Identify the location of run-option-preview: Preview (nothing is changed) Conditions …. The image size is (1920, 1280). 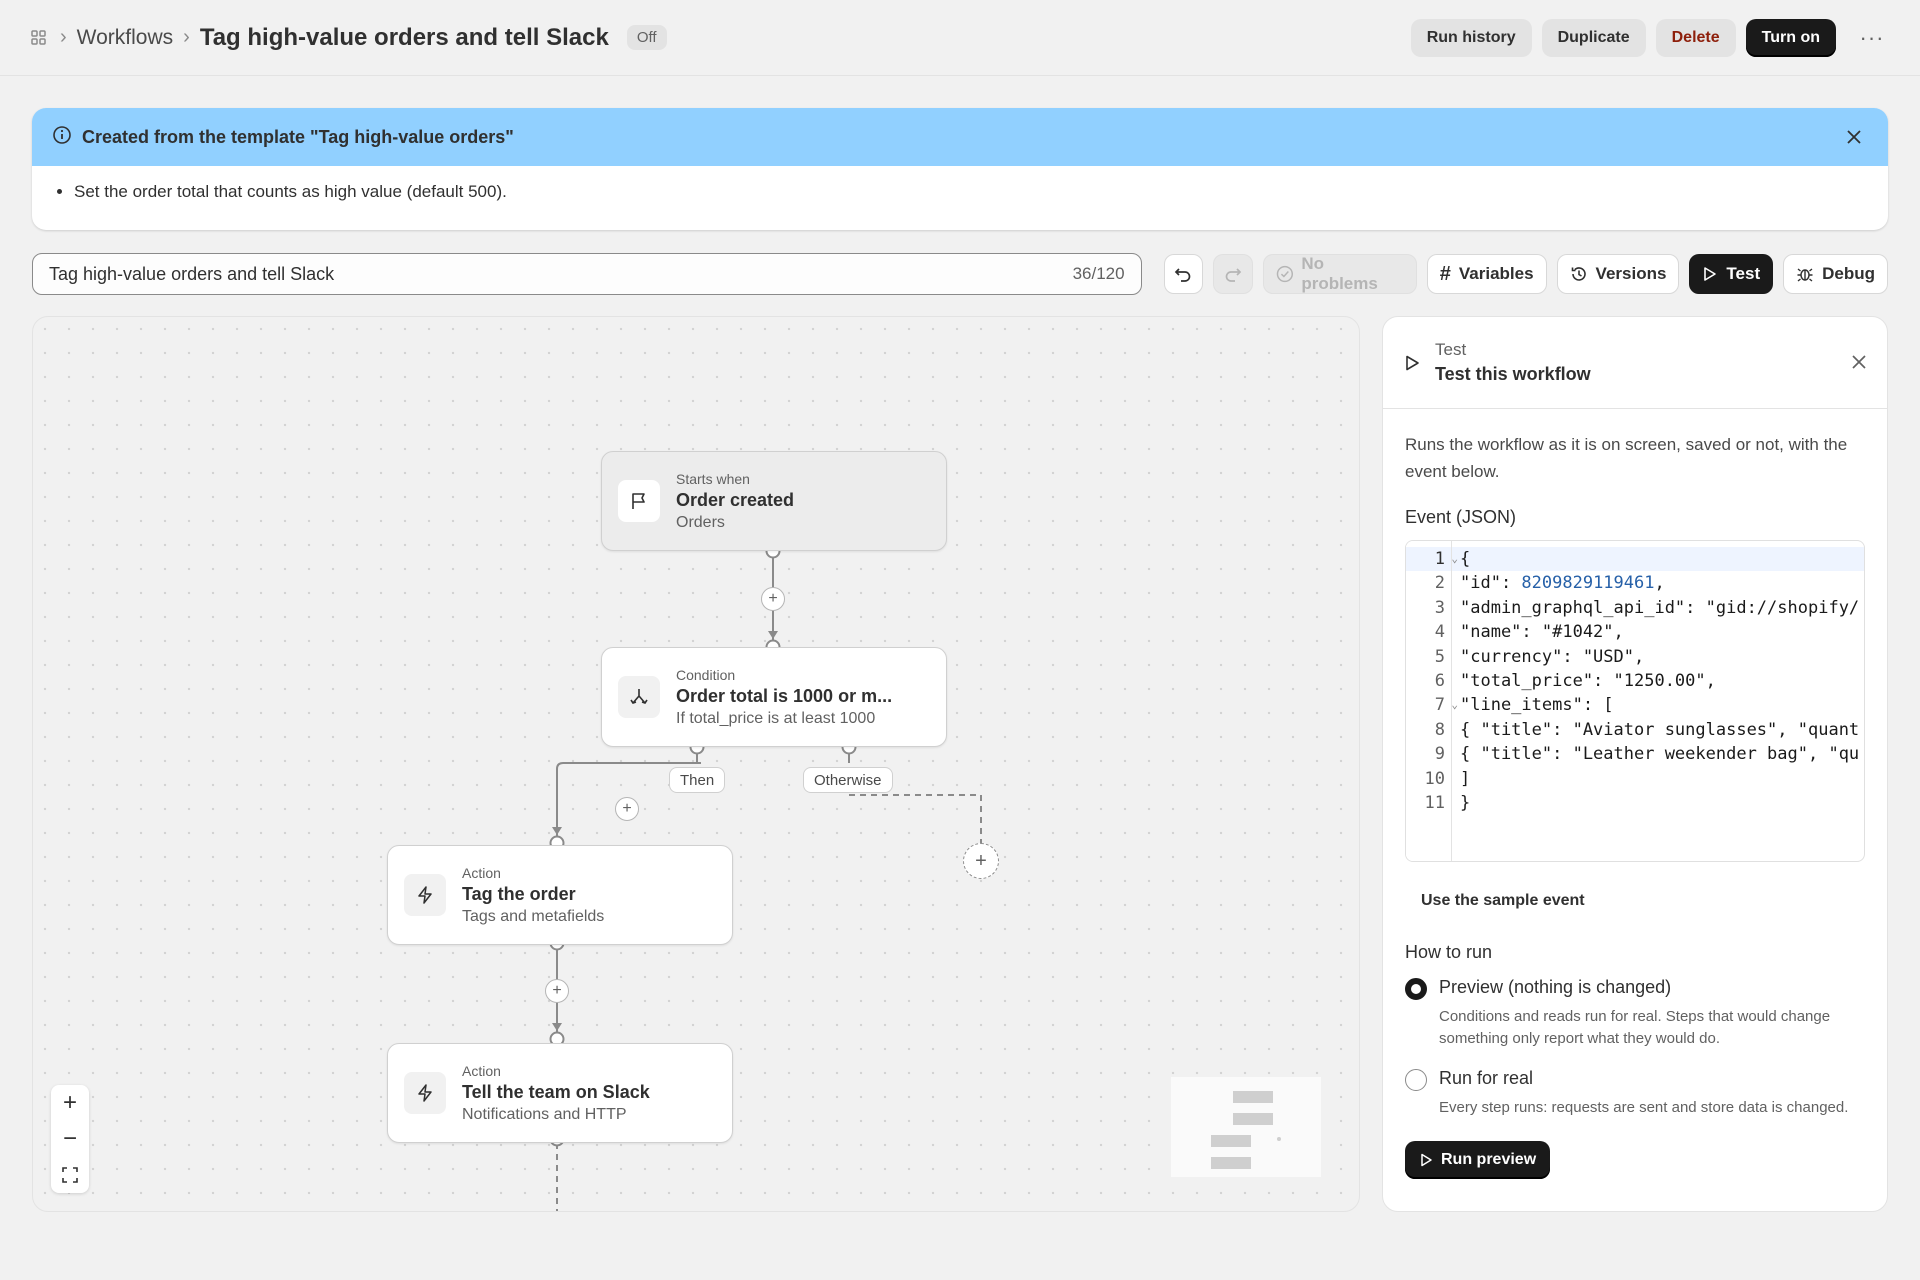
(1635, 1013).